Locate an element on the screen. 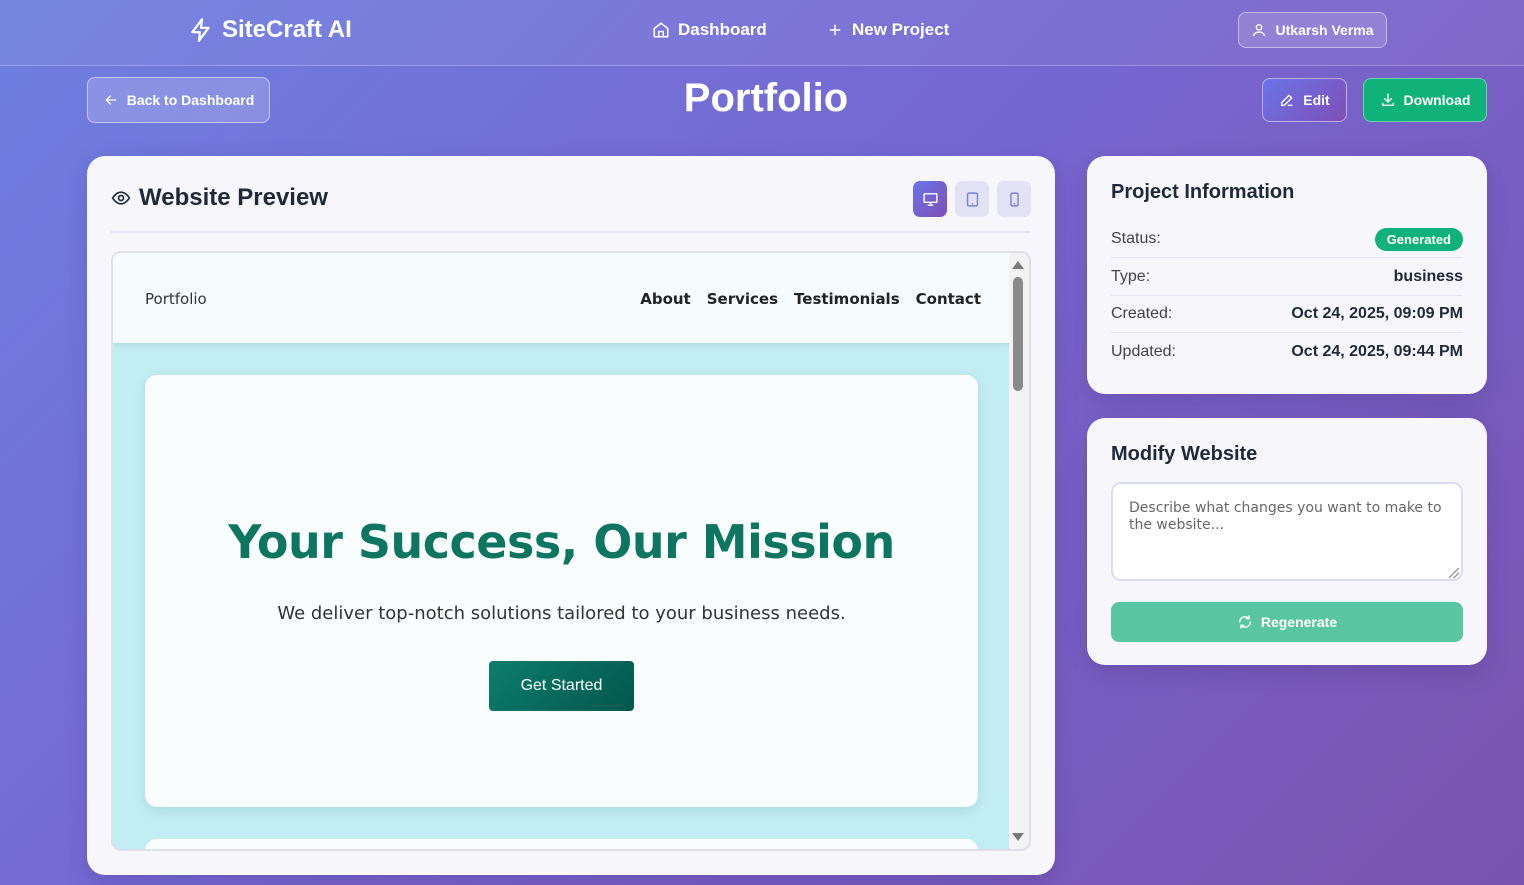 The height and width of the screenshot is (885, 1524). arrow-left-icon is located at coordinates (111, 100).